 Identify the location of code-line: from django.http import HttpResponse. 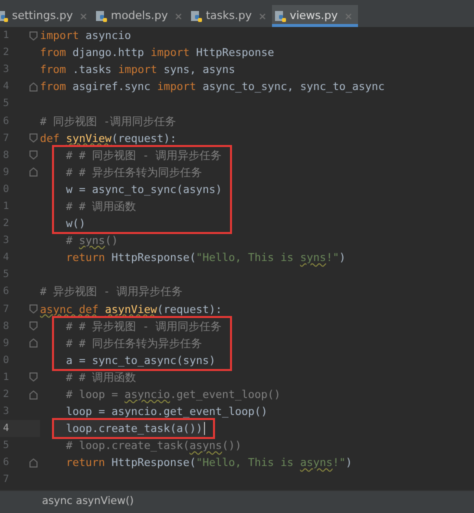
(157, 52).